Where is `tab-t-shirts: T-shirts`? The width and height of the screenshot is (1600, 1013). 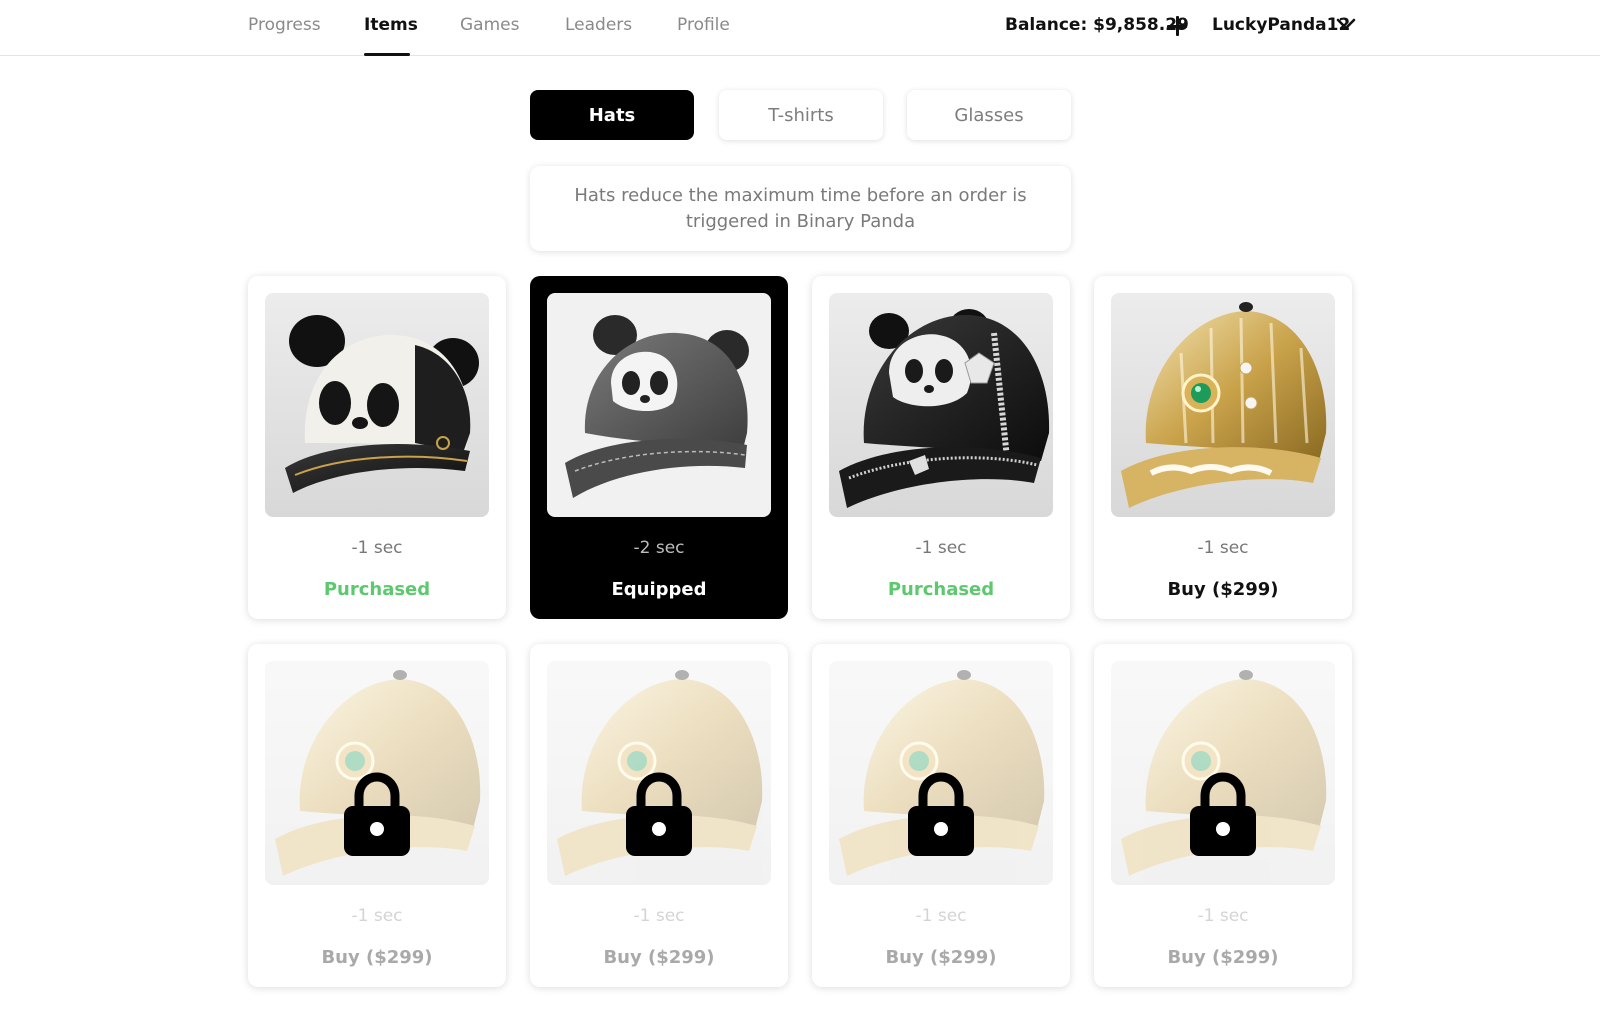 tab-t-shirts: T-shirts is located at coordinates (801, 115).